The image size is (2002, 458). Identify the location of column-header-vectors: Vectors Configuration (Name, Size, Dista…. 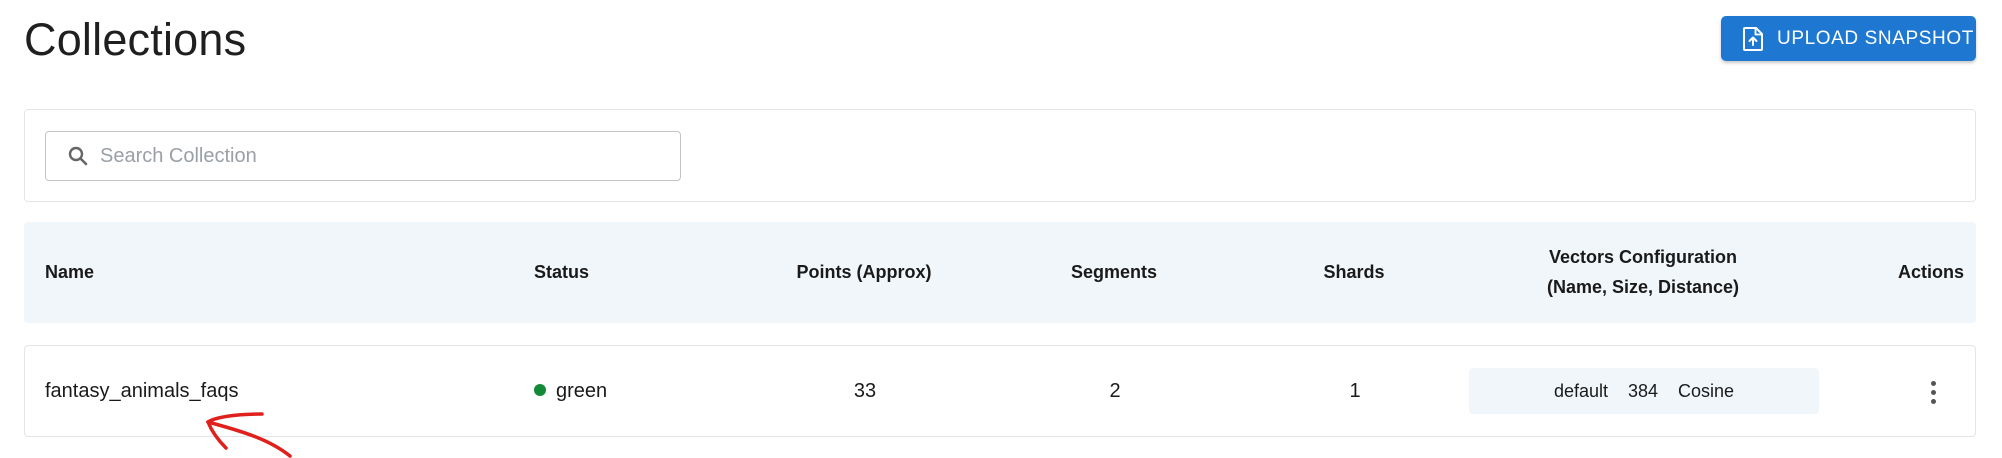
(1643, 272).